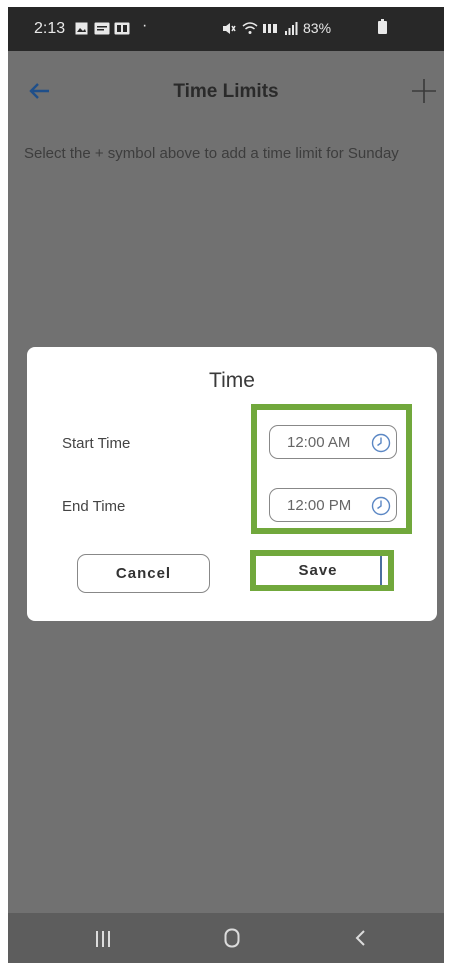 The width and height of the screenshot is (452, 963). Describe the element at coordinates (94, 506) in the screenshot. I see `end-time-label: End Time` at that location.